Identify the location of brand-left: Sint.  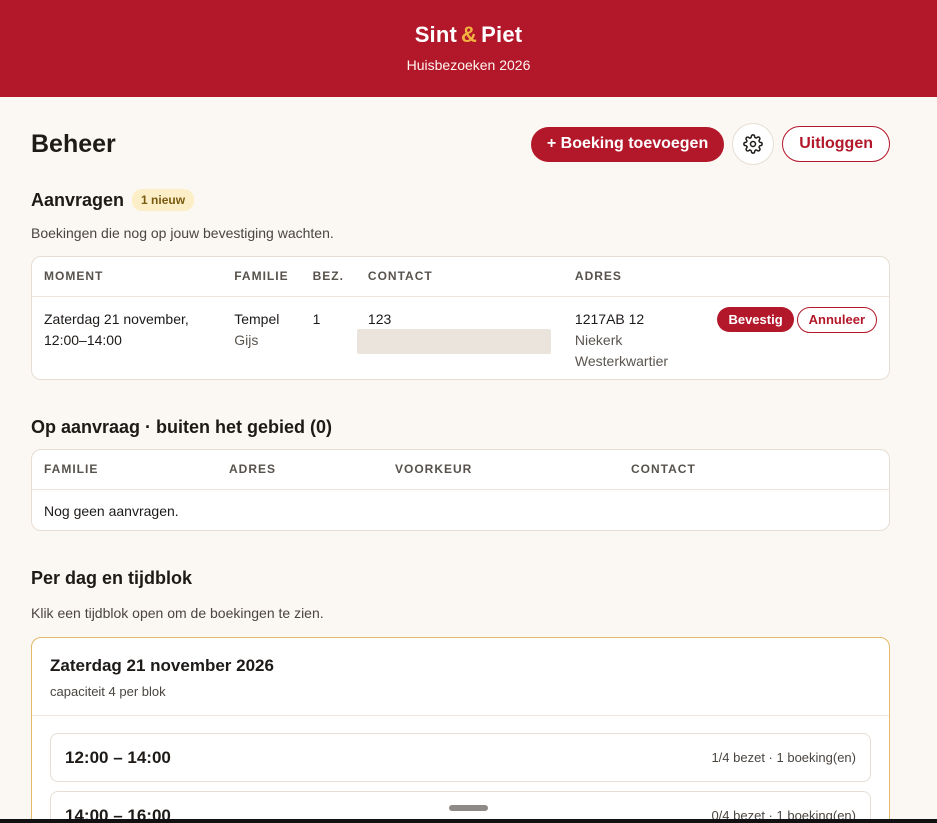
(436, 34).